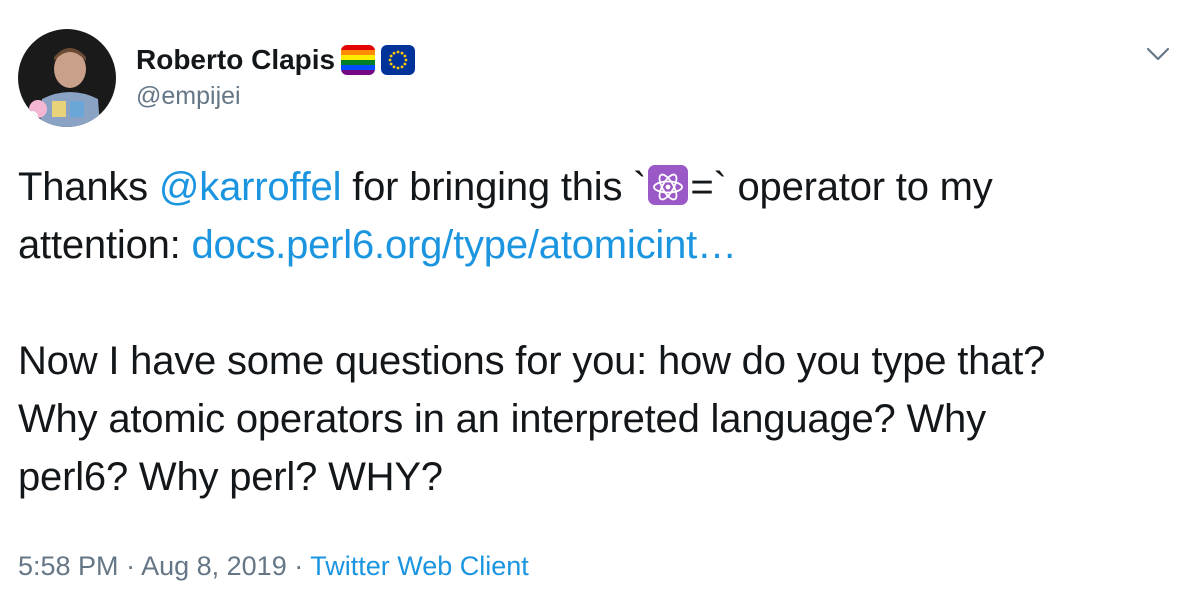 This screenshot has height=608, width=1192. I want to click on mention-link: @karroffel, so click(250, 187).